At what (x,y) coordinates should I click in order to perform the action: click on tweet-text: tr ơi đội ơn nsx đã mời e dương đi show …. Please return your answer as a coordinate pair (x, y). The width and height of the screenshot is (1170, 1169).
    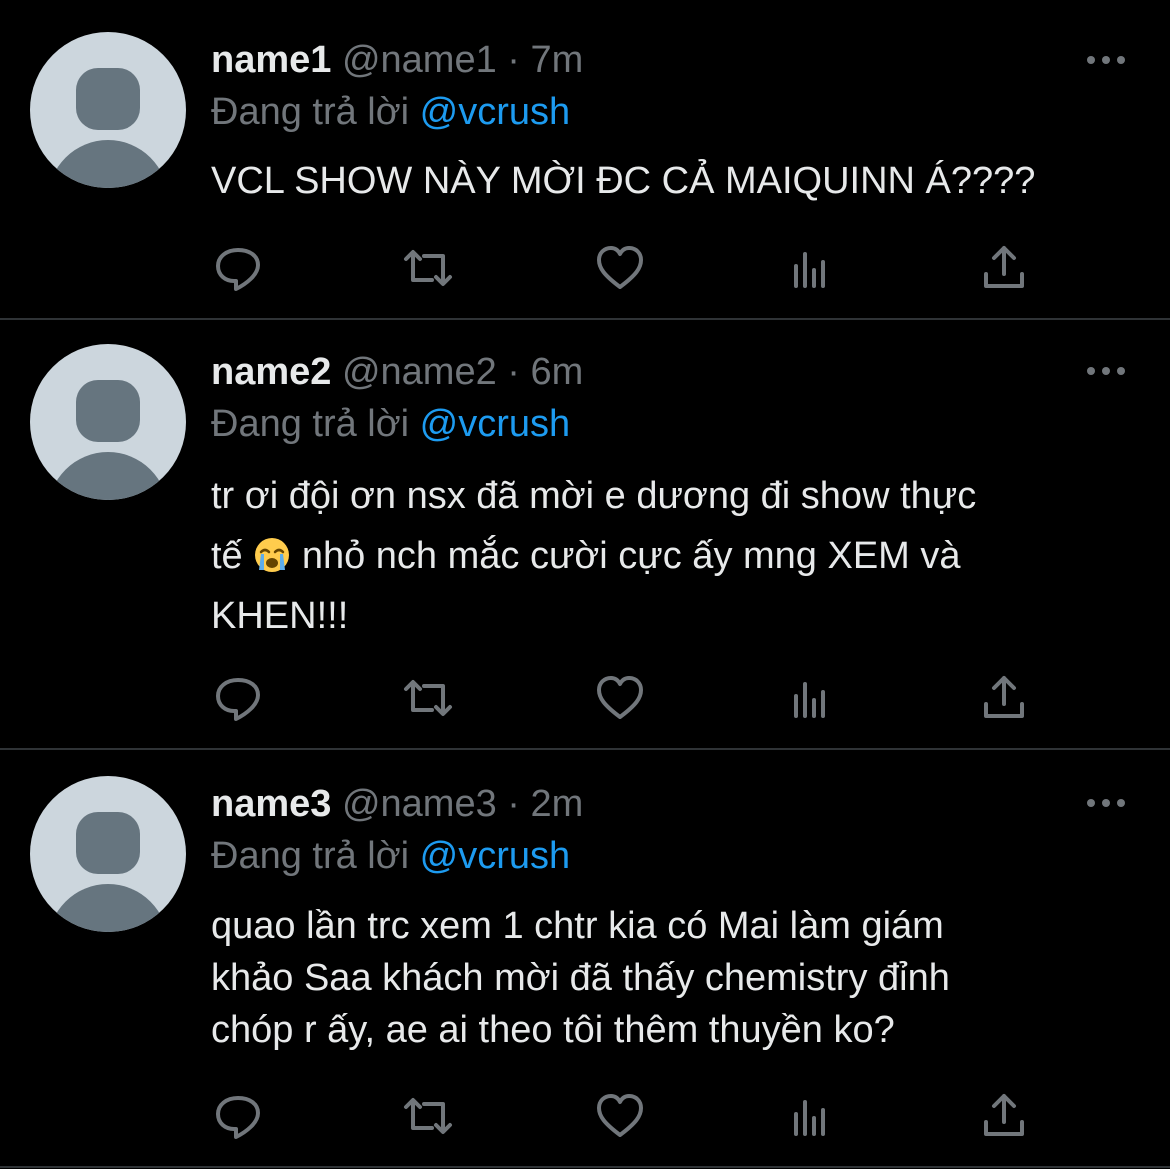
    Looking at the image, I should click on (676, 556).